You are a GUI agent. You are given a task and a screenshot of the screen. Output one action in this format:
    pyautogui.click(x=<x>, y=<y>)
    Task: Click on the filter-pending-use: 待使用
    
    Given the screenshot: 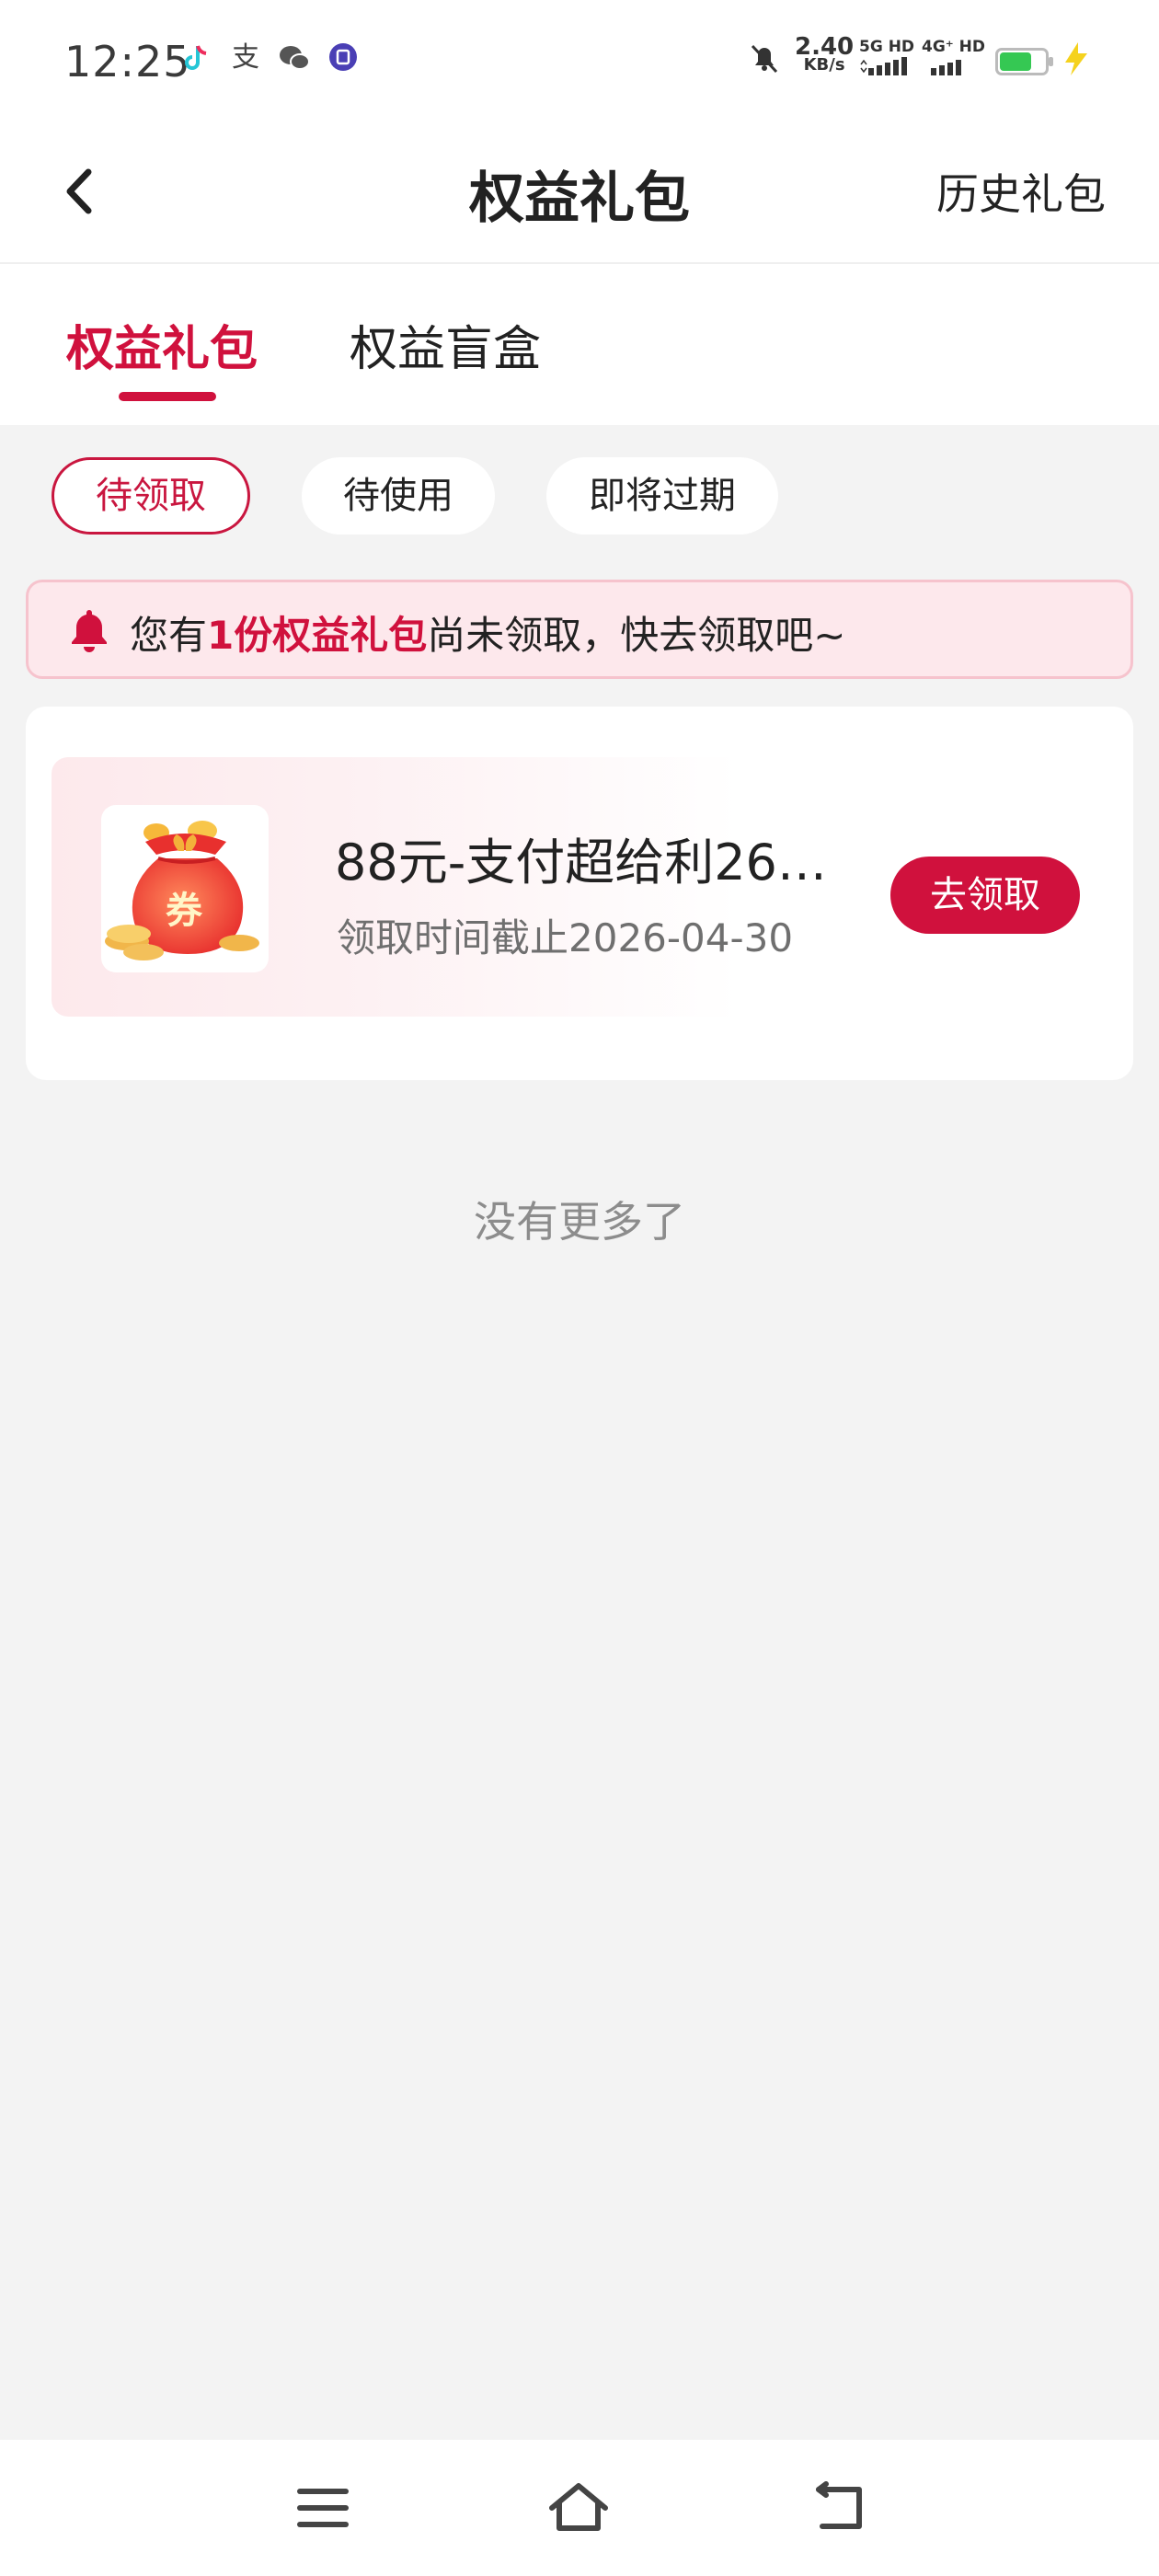 What is the action you would take?
    pyautogui.click(x=398, y=496)
    